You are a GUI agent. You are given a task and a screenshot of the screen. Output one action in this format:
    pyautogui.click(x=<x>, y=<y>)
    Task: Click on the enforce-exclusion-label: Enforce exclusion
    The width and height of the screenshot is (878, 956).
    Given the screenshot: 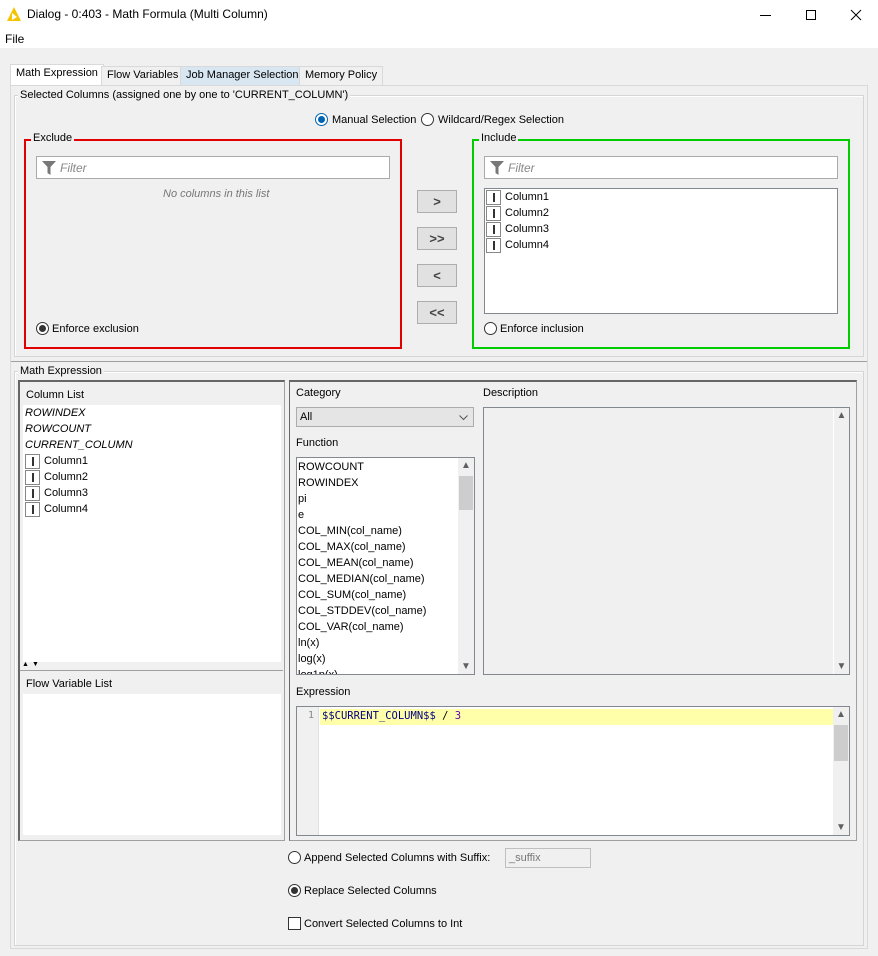 What is the action you would take?
    pyautogui.click(x=95, y=328)
    